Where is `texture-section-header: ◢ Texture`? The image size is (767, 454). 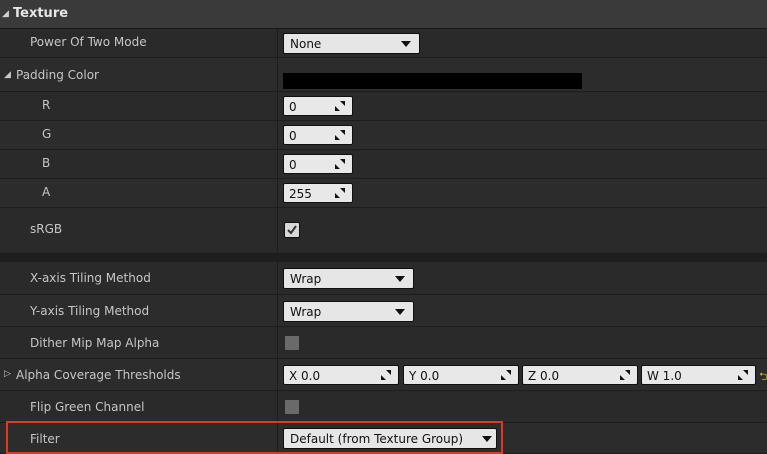
texture-section-header: ◢ Texture is located at coordinates (383, 14).